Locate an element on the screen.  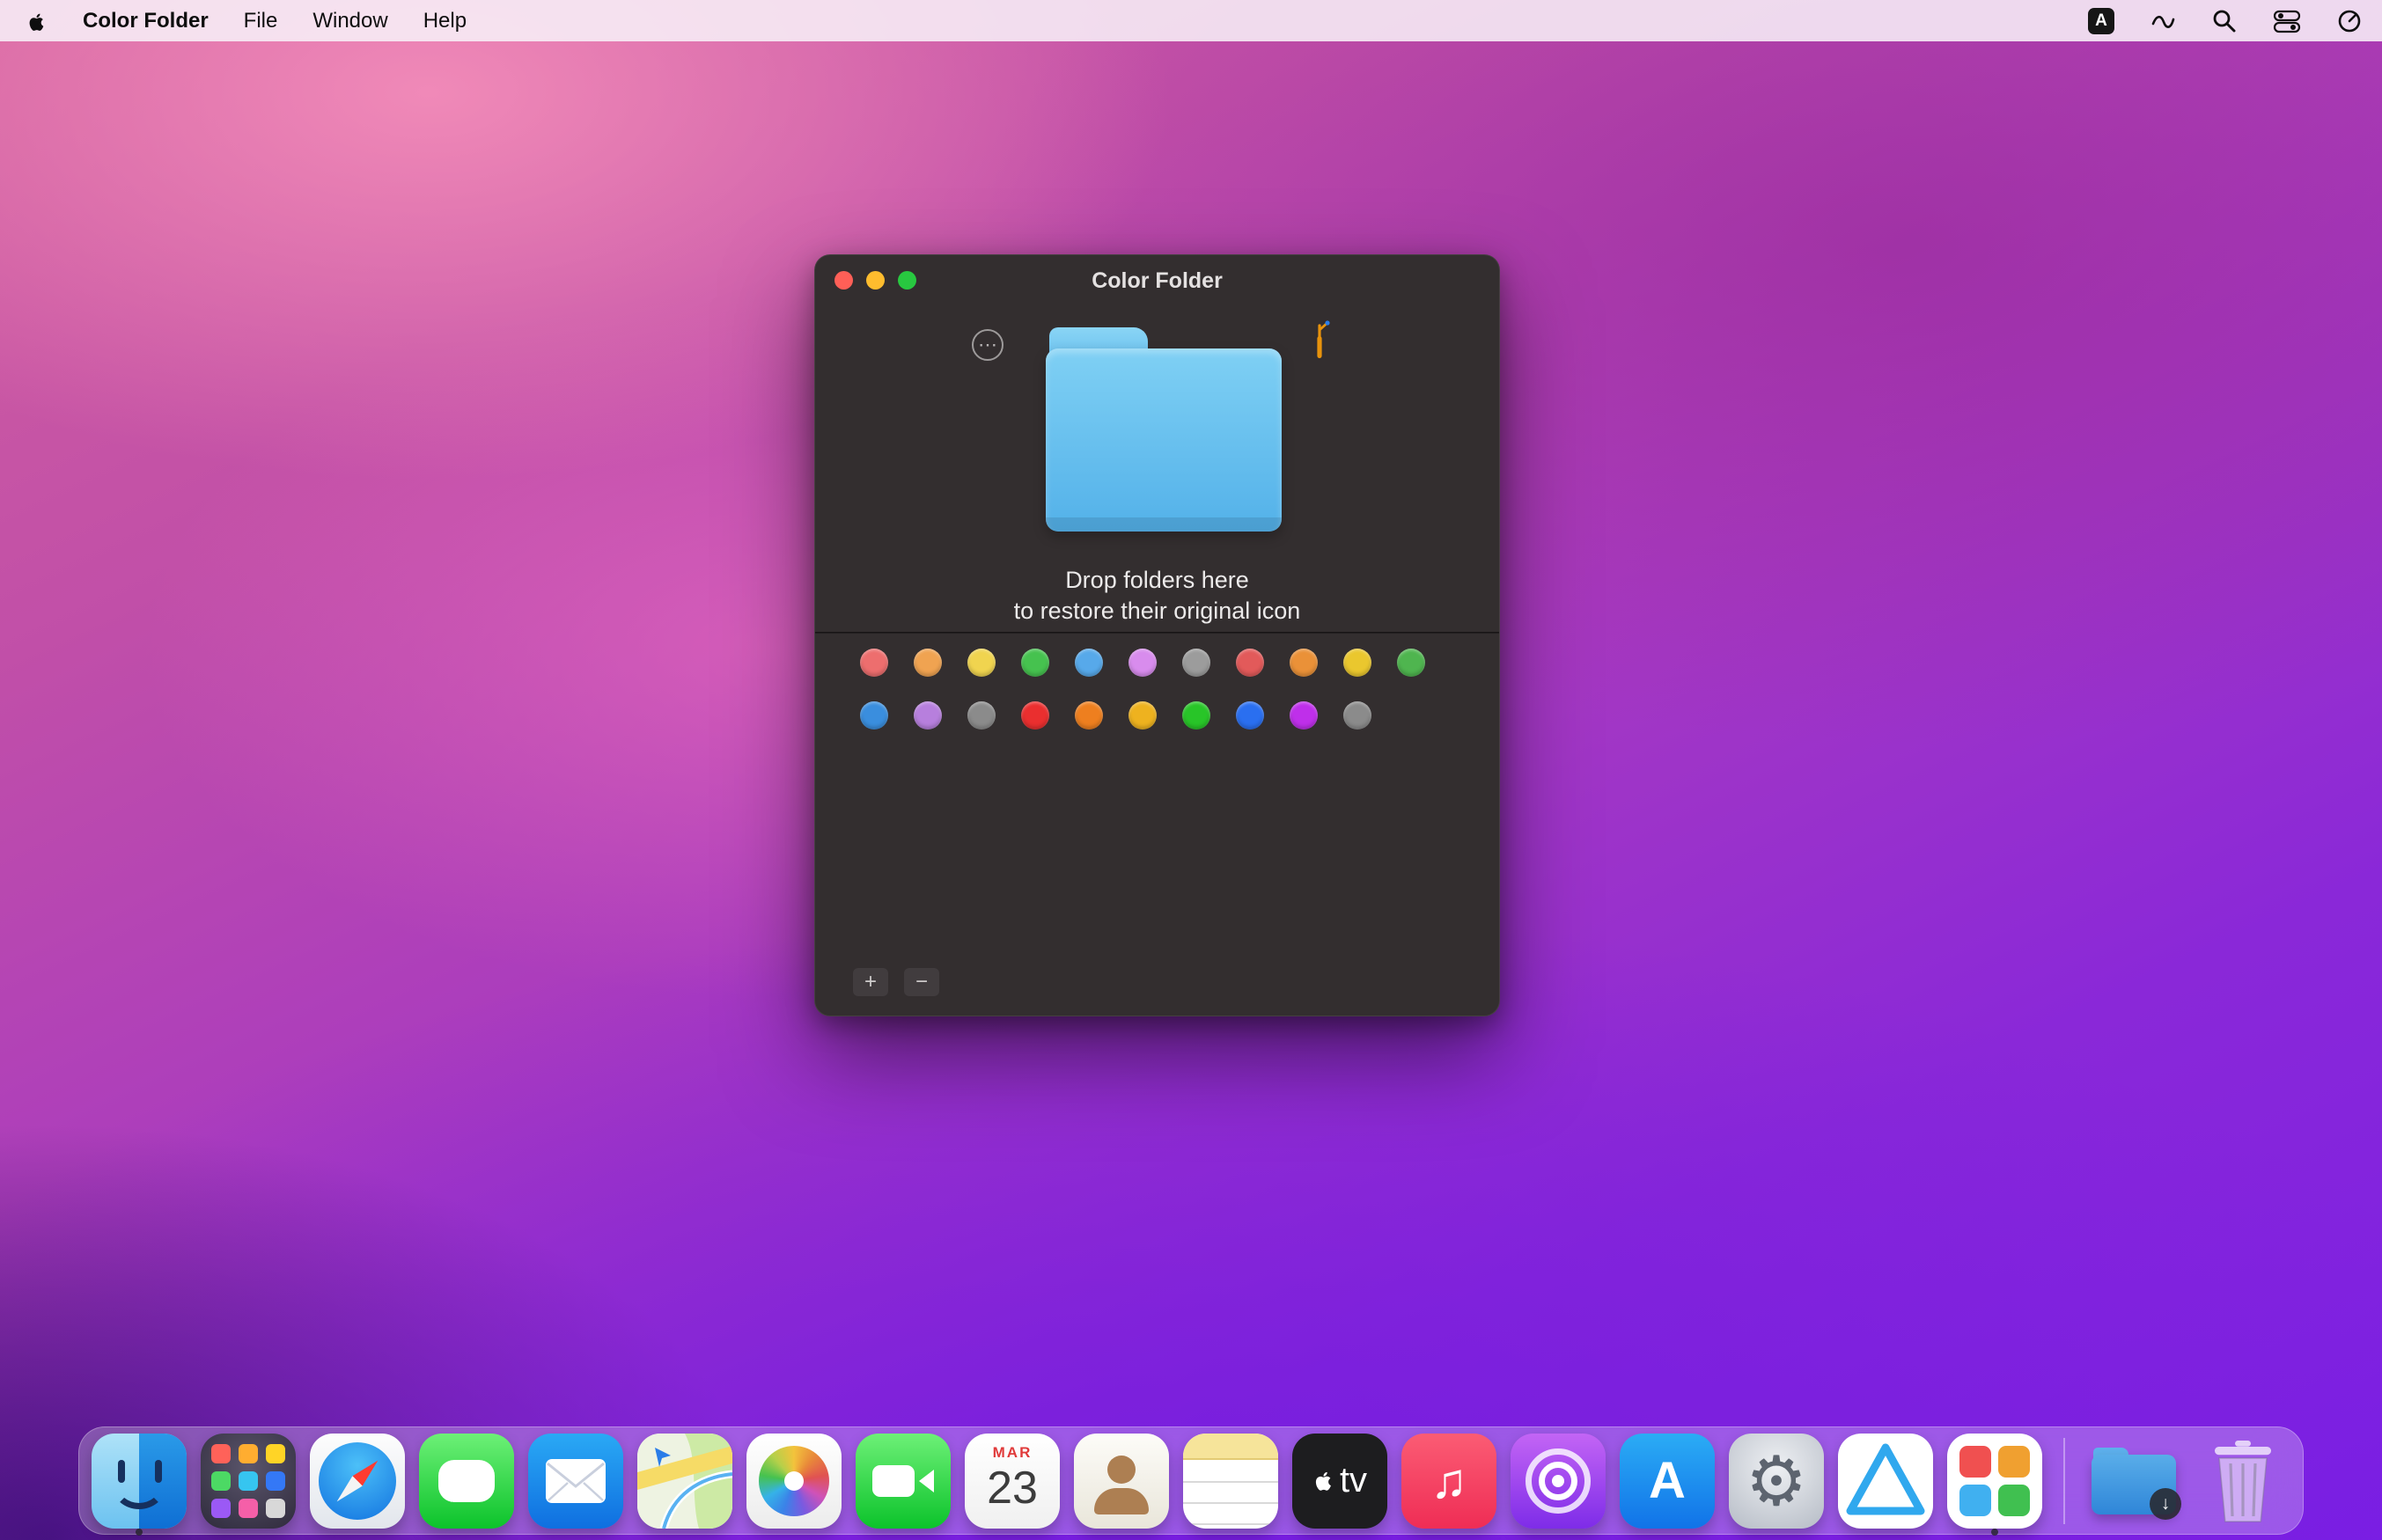
menu-bar-right: A is located at coordinates (2225, 20).